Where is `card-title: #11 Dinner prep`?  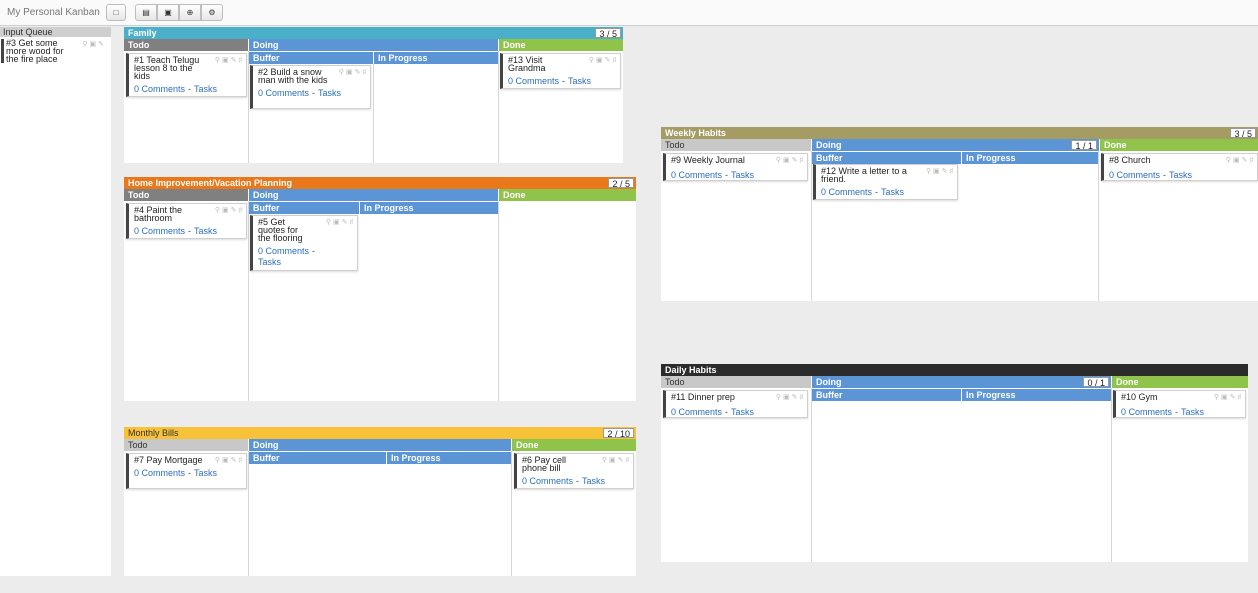 card-title: #11 Dinner prep is located at coordinates (703, 397).